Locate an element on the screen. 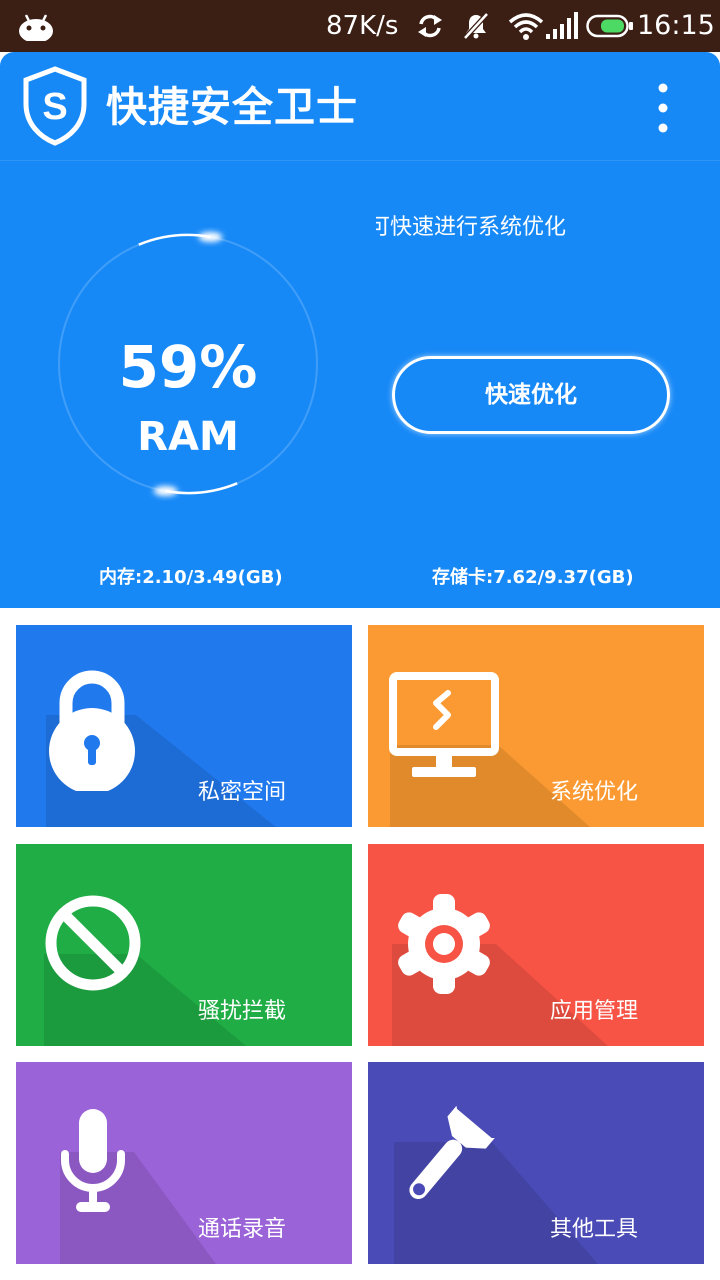 The height and width of the screenshot is (1280, 720). tile-call-recording: 通话录音 is located at coordinates (184, 1163).